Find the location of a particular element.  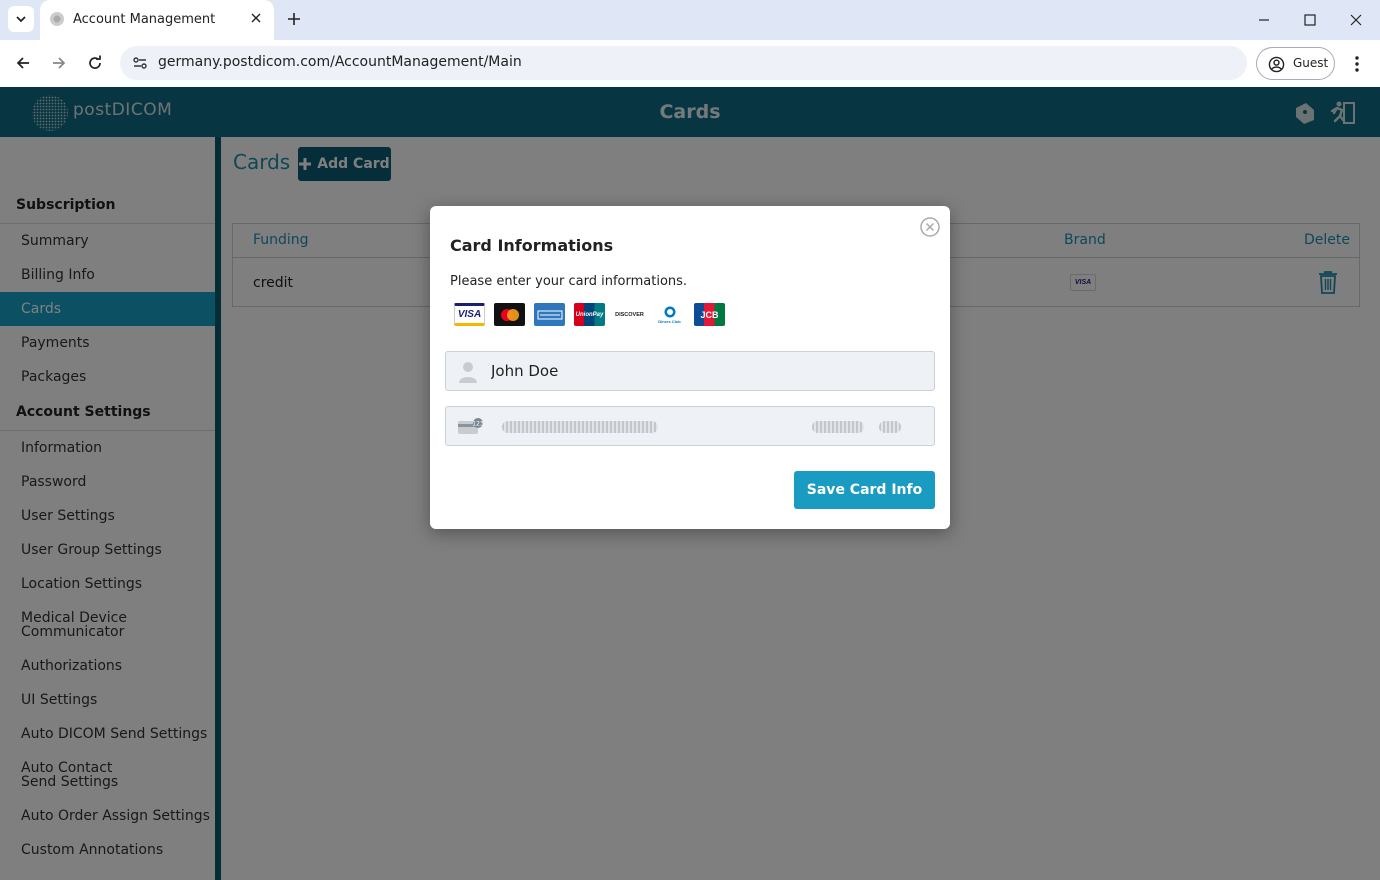

minimize-icon is located at coordinates (1264, 20).